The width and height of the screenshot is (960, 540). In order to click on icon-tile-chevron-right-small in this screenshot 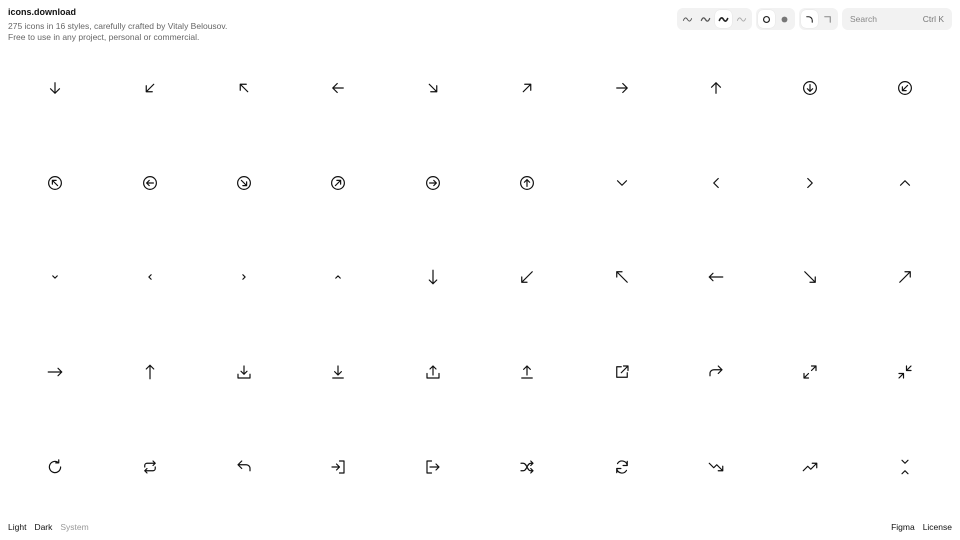, I will do `click(244, 277)`.